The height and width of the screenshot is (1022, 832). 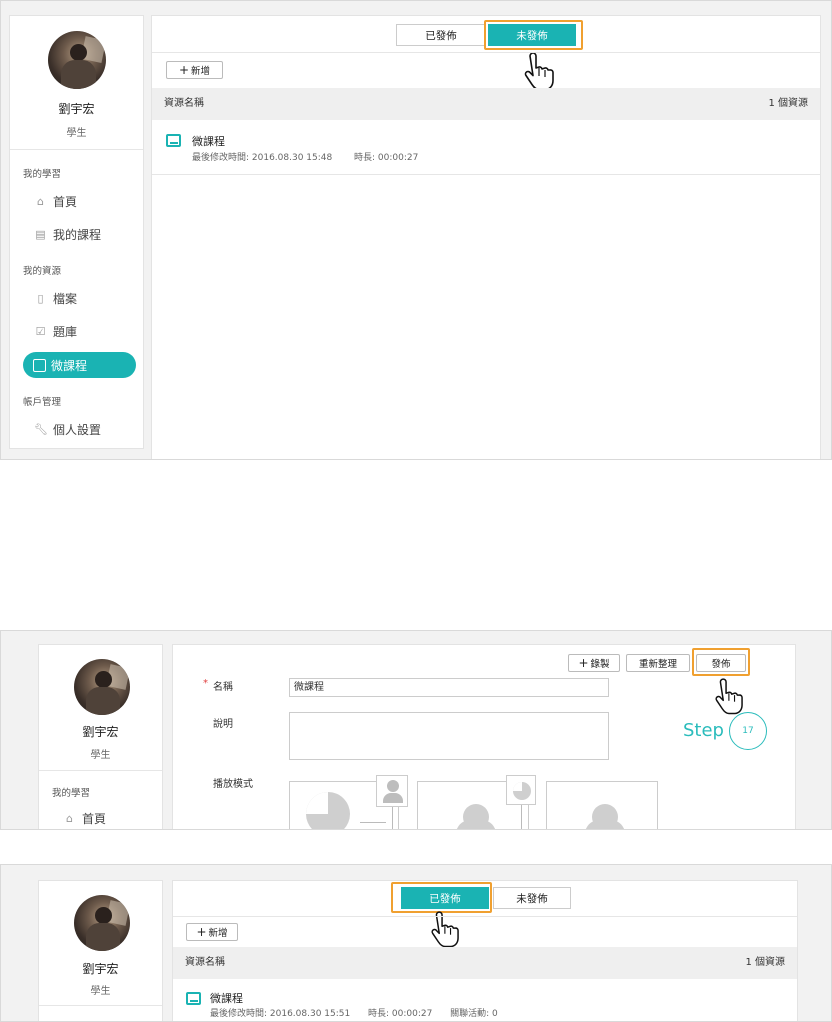 I want to click on sidebar-item-micro-course: 微課程, so click(x=79, y=365).